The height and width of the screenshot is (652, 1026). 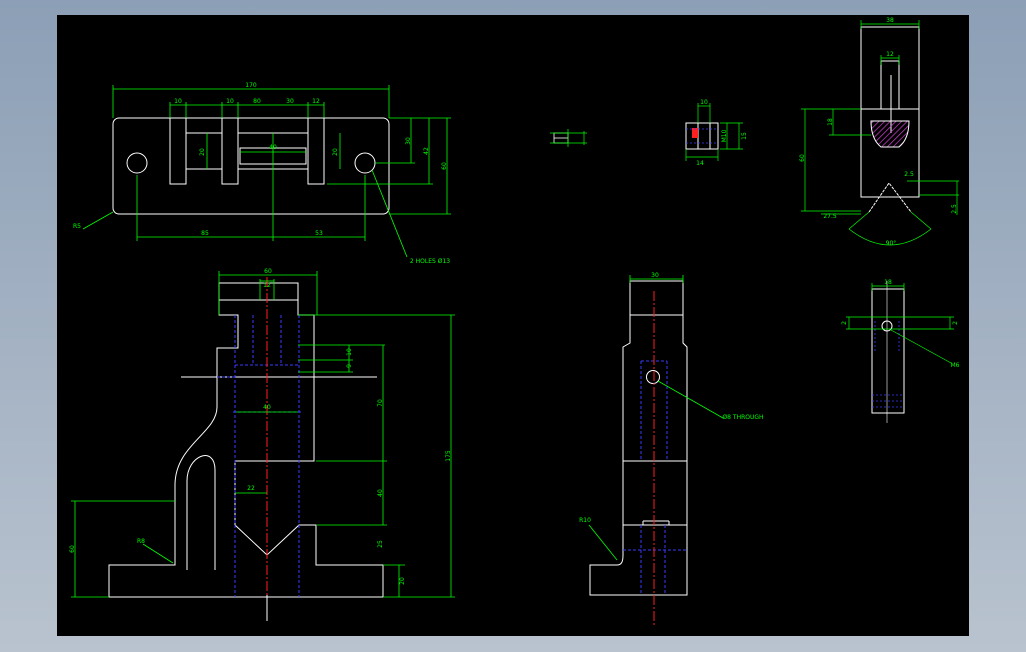 What do you see at coordinates (724, 135) in the screenshot?
I see `dim-pin-m10: M10` at bounding box center [724, 135].